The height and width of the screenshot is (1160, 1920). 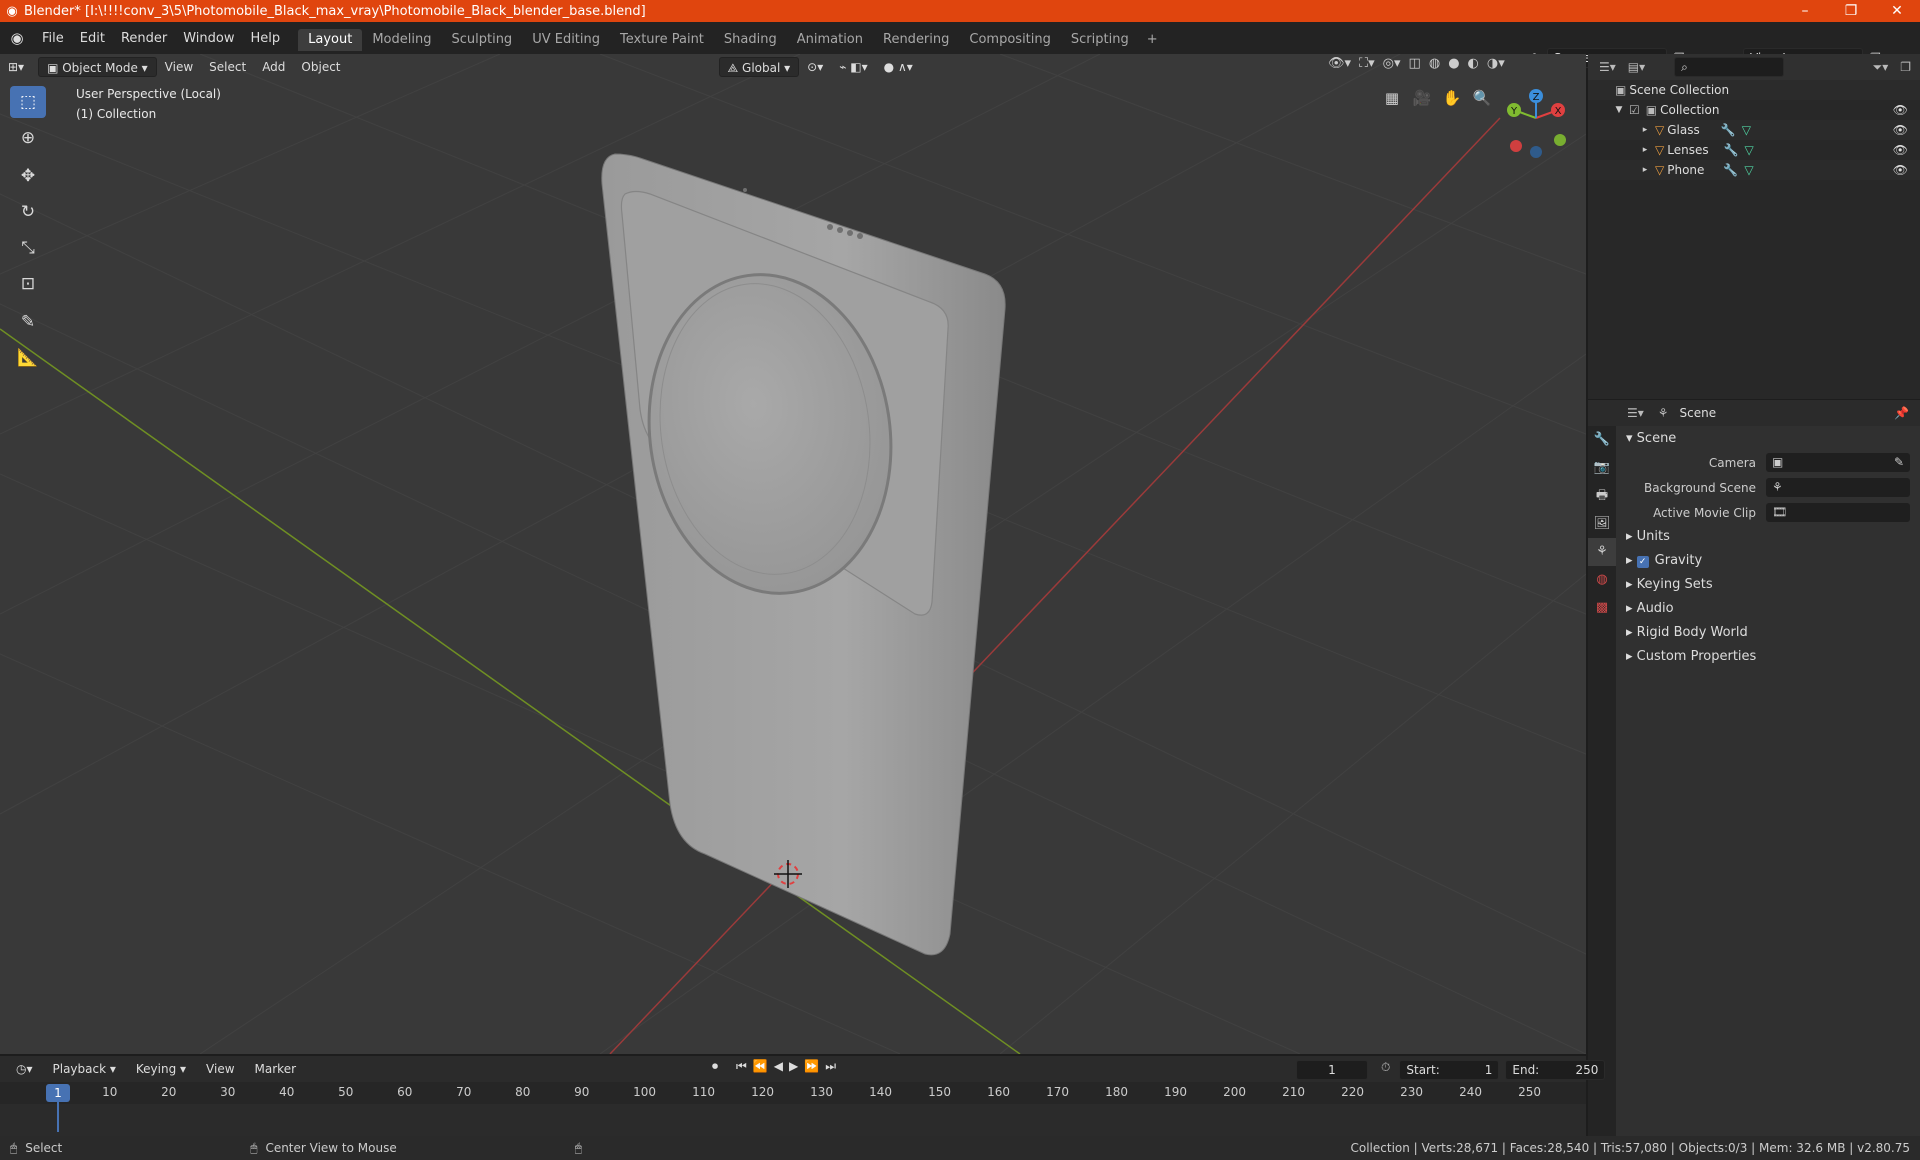 I want to click on select-box-tool-icon: ⬚, so click(x=28, y=102).